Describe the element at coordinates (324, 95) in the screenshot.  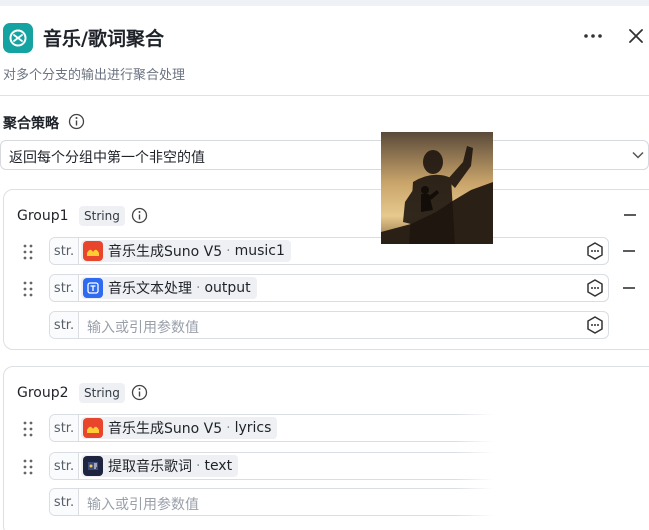
I see `header-divider` at that location.